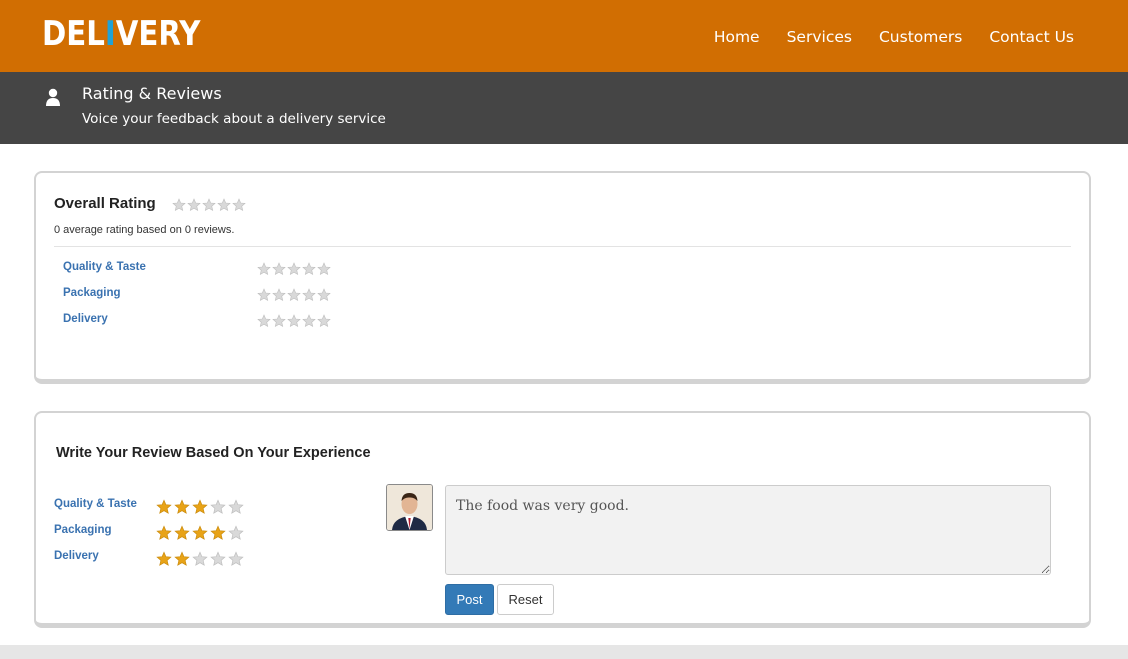  I want to click on logo-text-part1: DEL, so click(73, 34).